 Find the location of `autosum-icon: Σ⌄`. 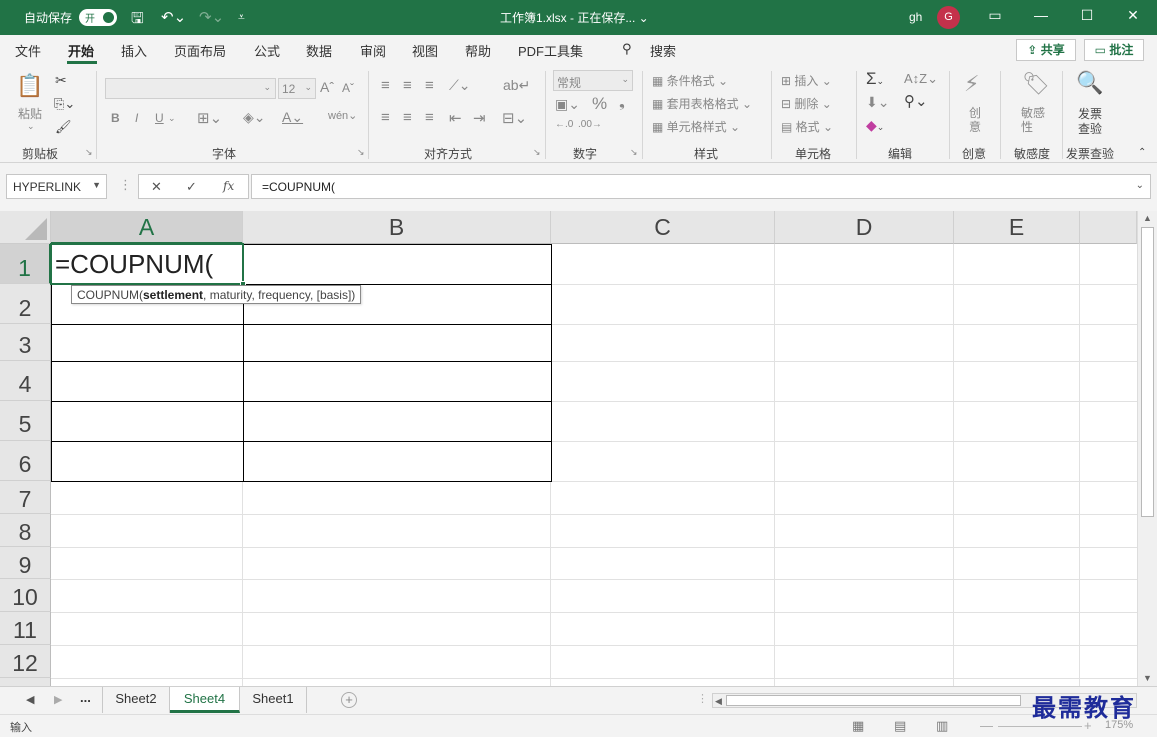

autosum-icon: Σ⌄ is located at coordinates (875, 79).